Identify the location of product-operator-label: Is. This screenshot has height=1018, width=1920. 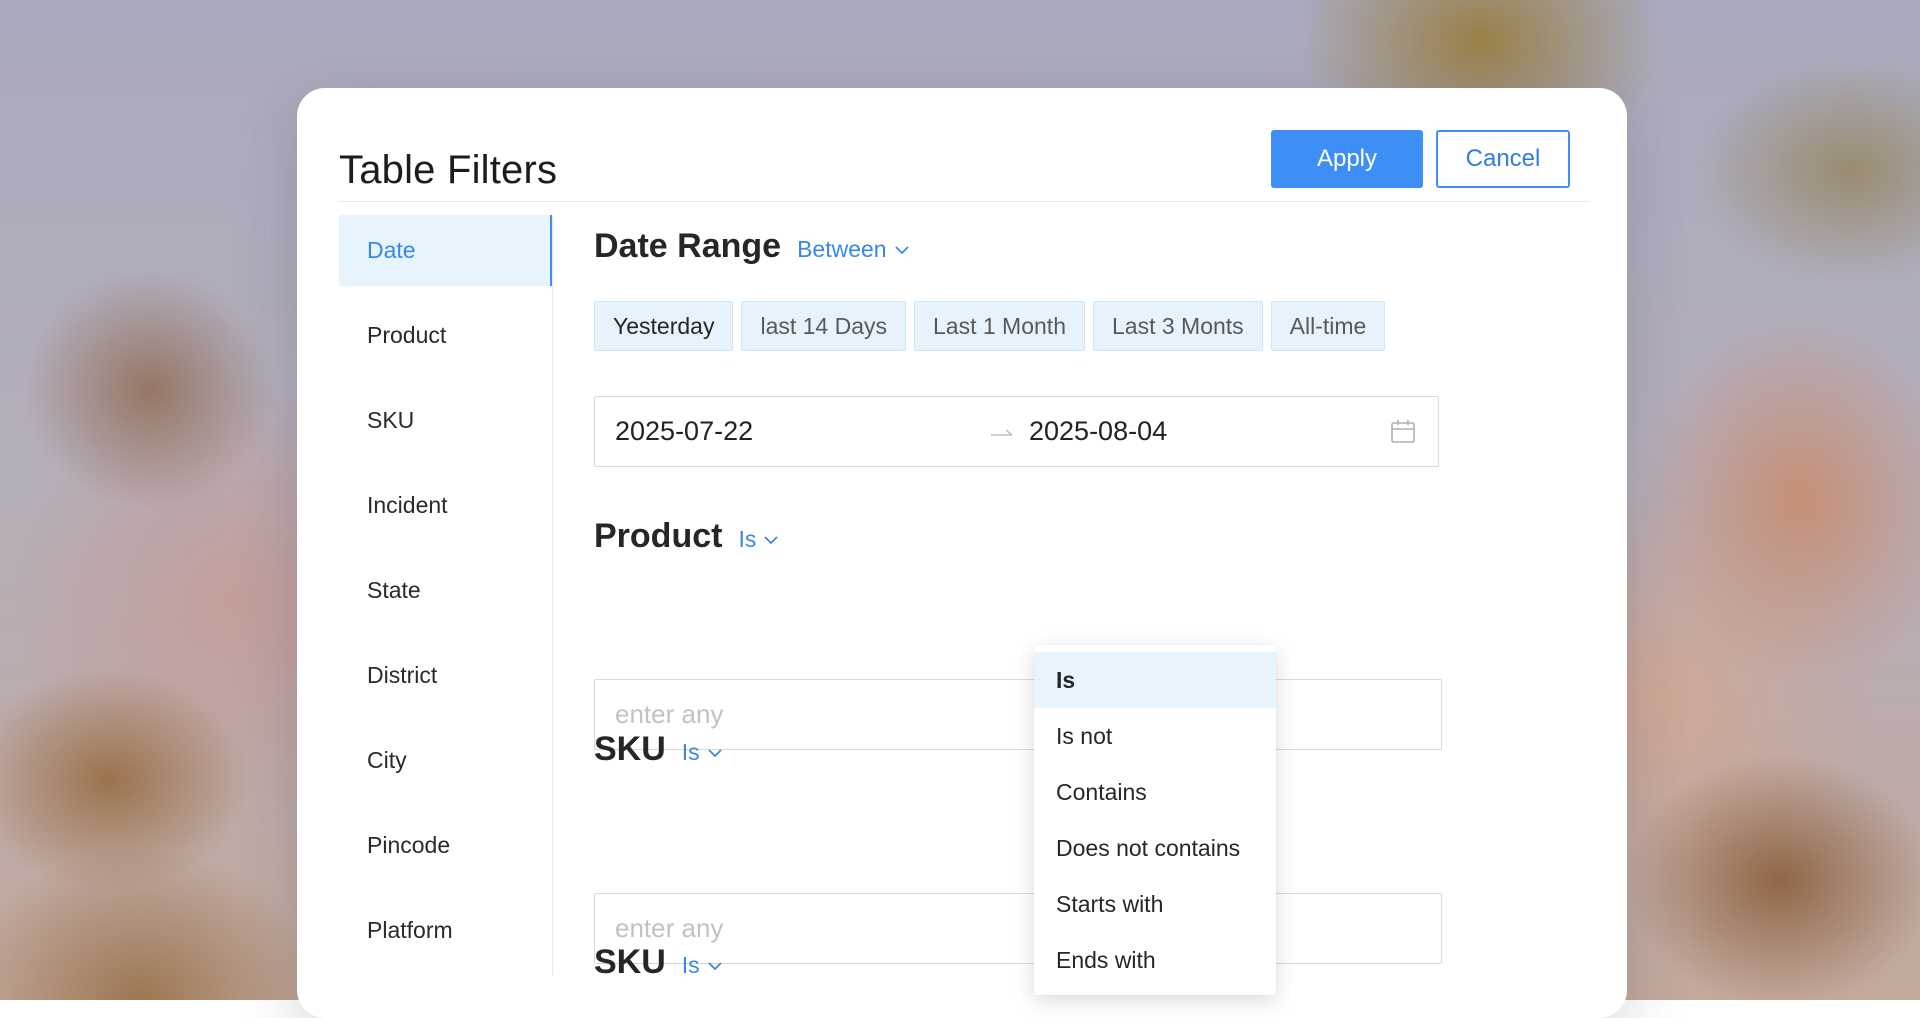
(747, 539).